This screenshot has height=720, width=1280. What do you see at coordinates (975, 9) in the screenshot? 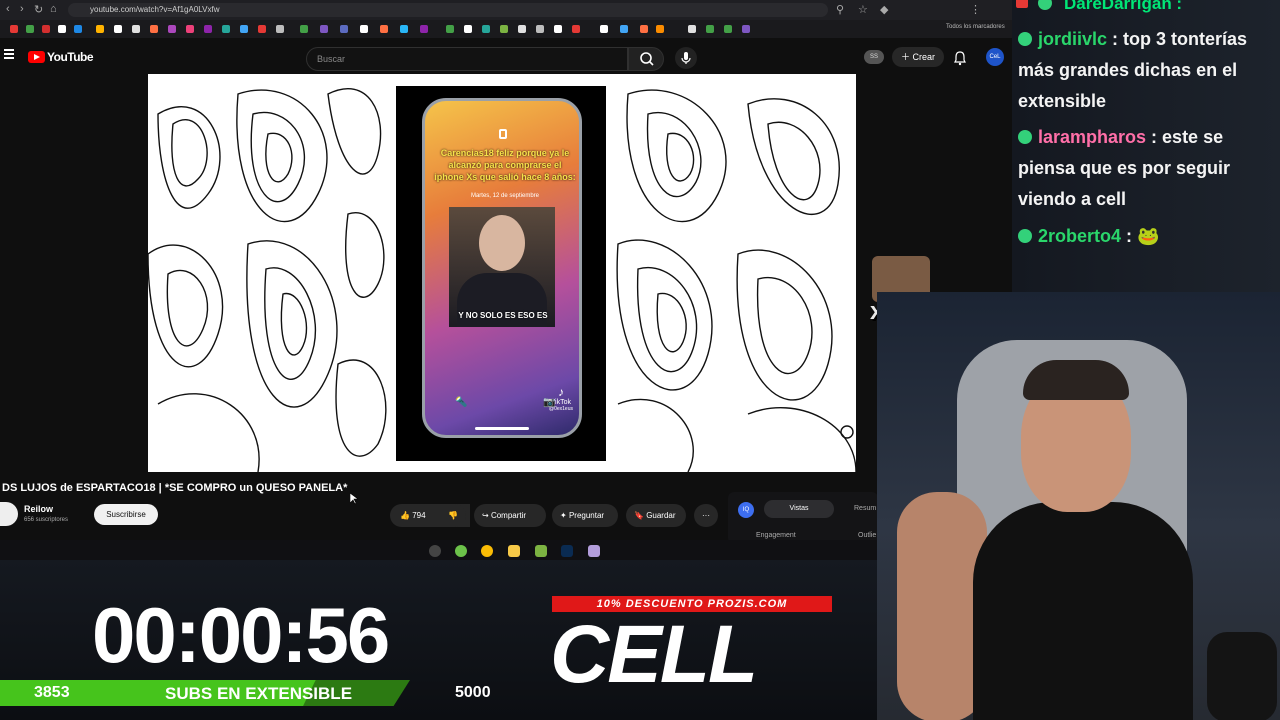
I see `menu-dots-icon: ⋮` at bounding box center [975, 9].